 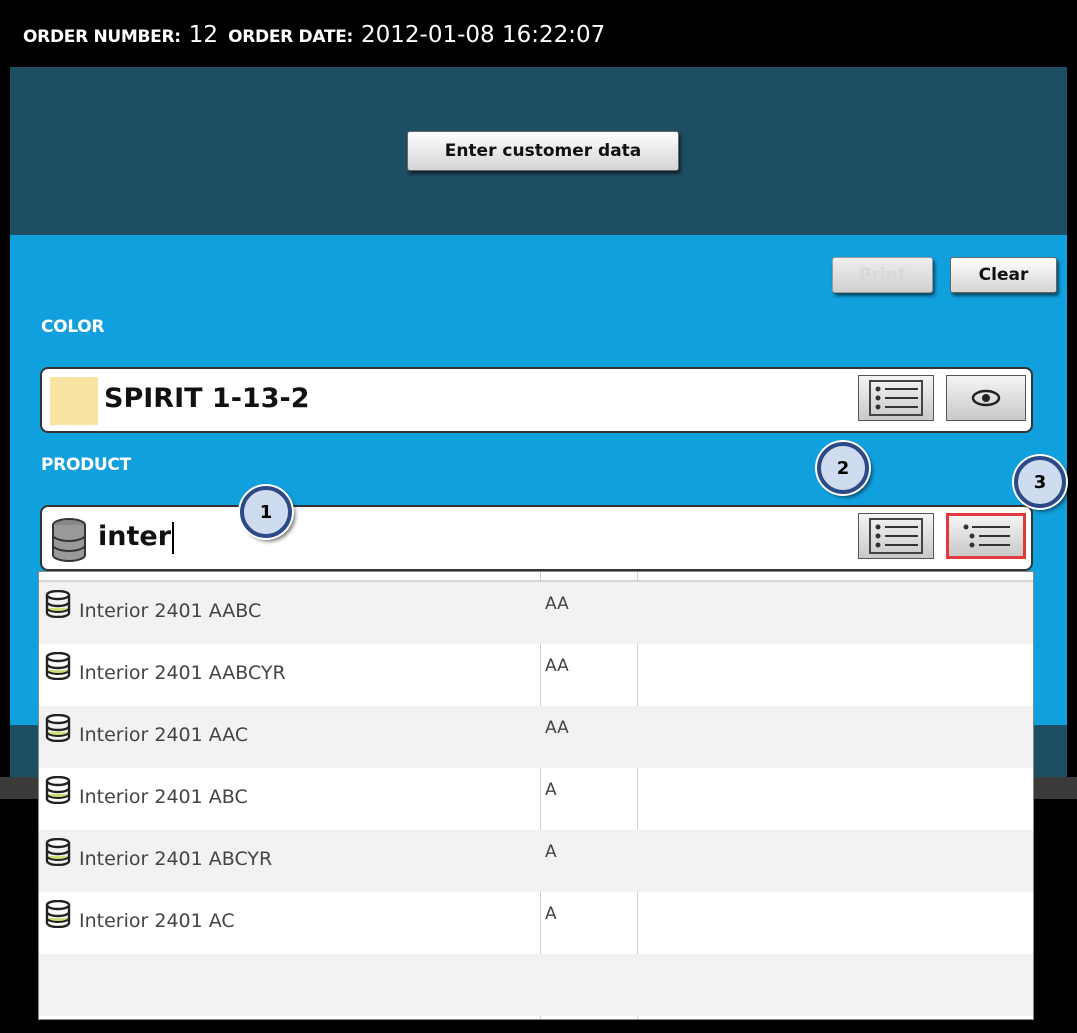 What do you see at coordinates (543, 151) in the screenshot?
I see `enter-customer-data-button: Enter customer data` at bounding box center [543, 151].